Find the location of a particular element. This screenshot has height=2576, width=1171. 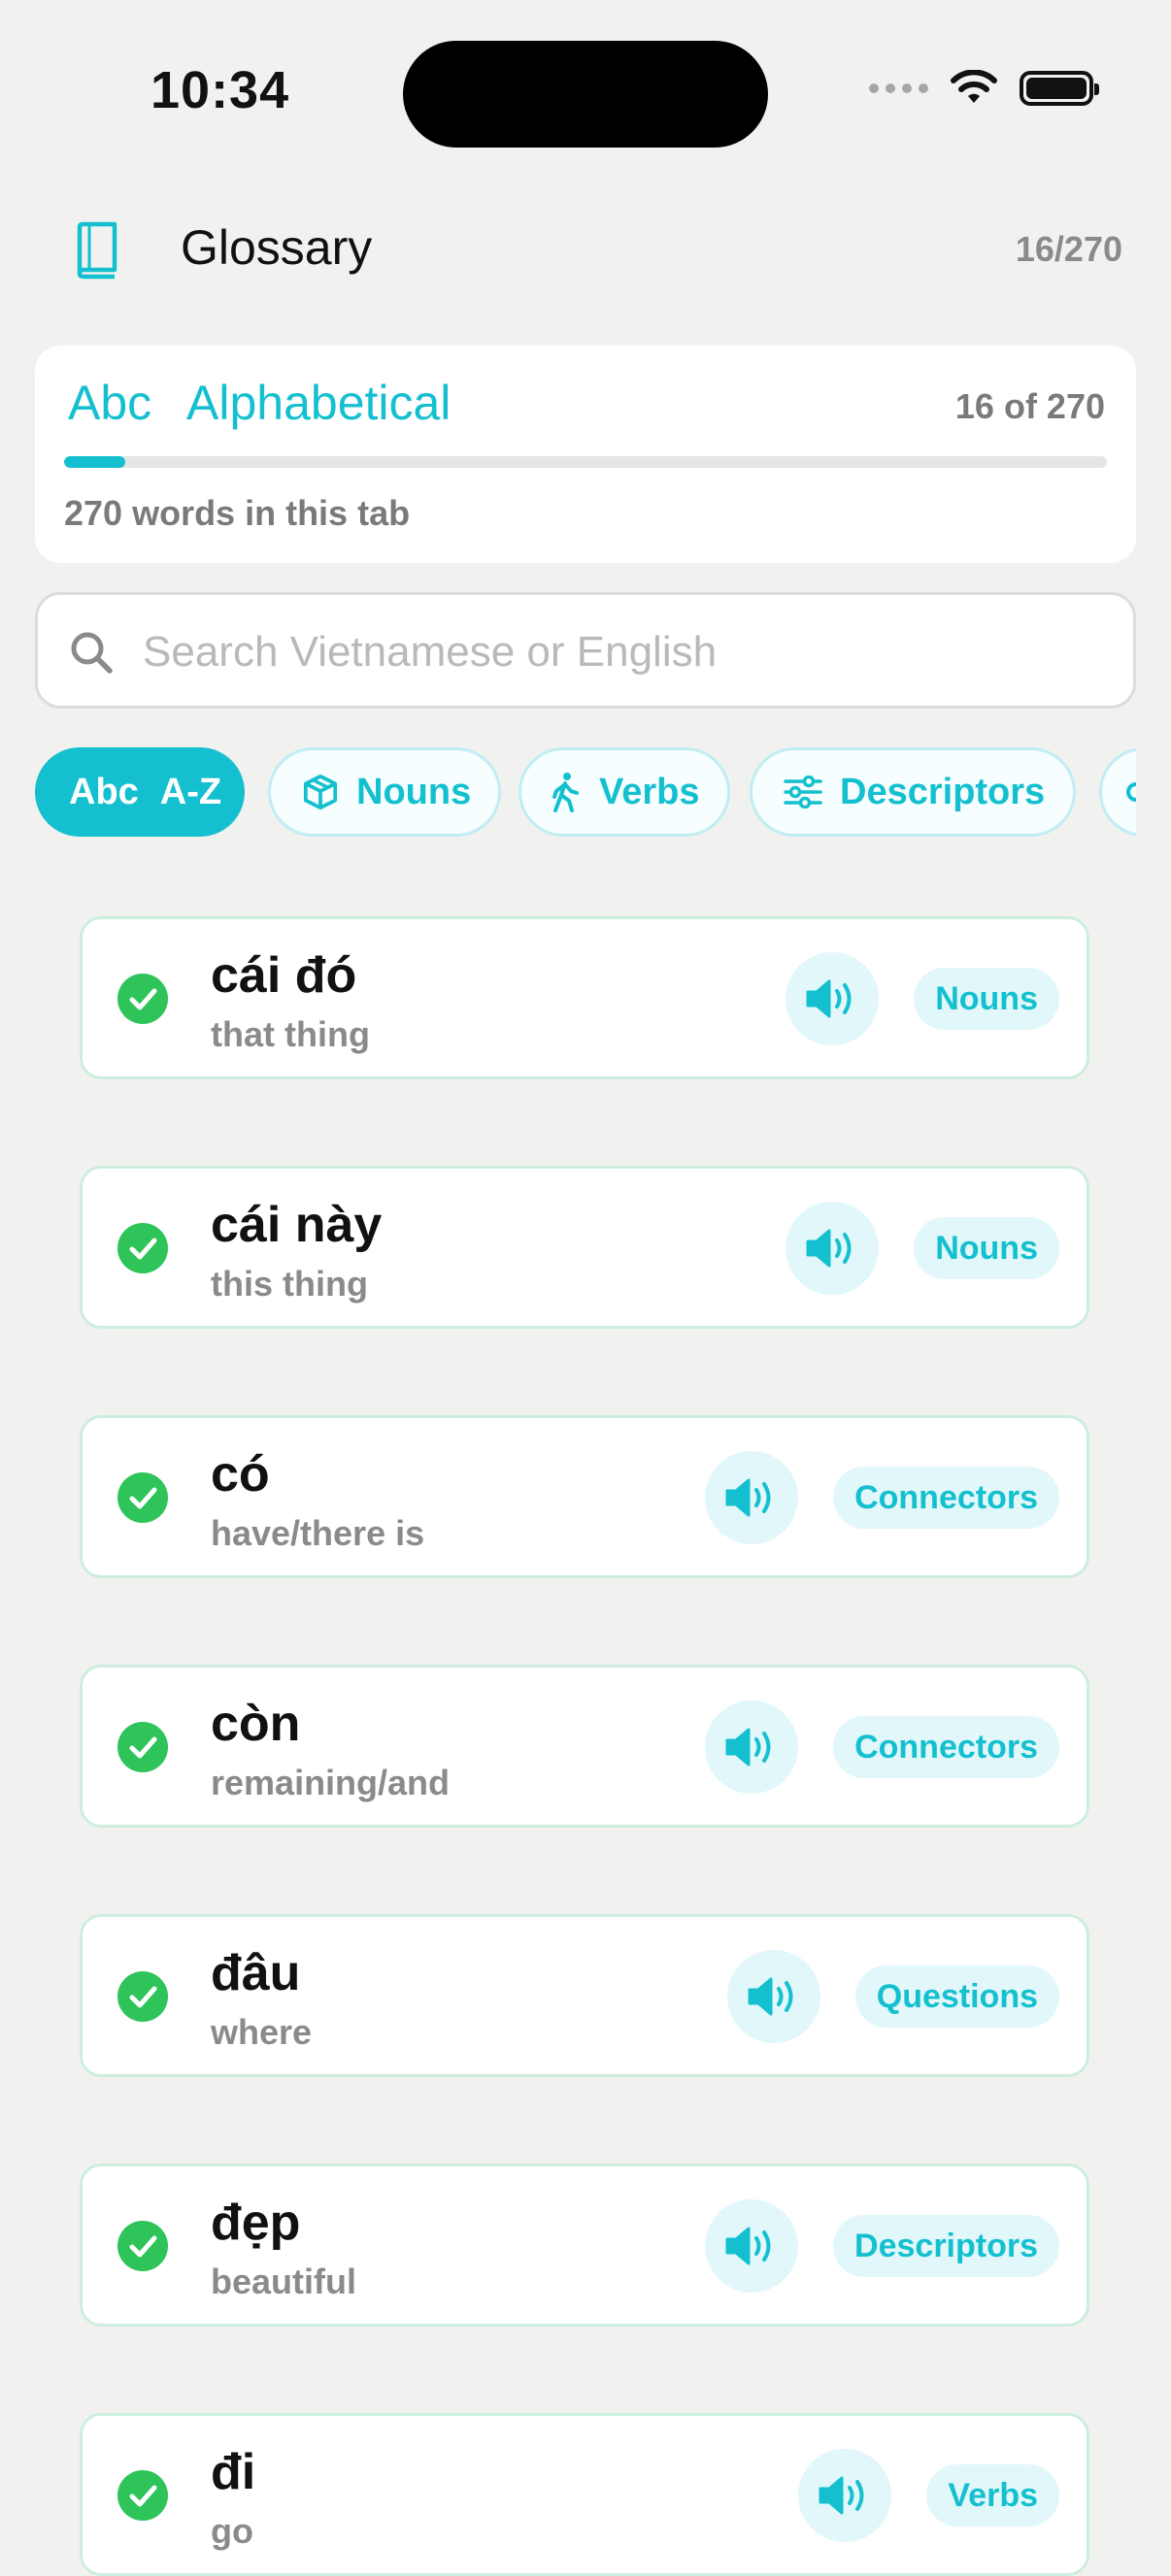

word-english: where is located at coordinates (262, 2032).